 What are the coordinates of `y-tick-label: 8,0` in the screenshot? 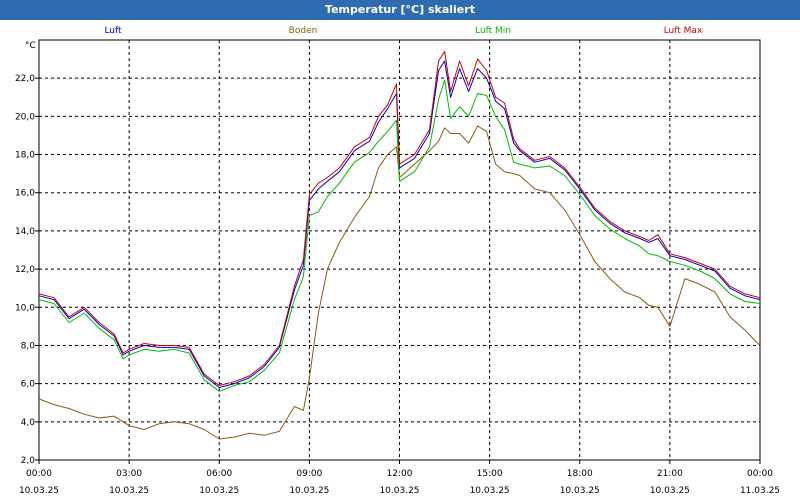 It's located at (28, 346).